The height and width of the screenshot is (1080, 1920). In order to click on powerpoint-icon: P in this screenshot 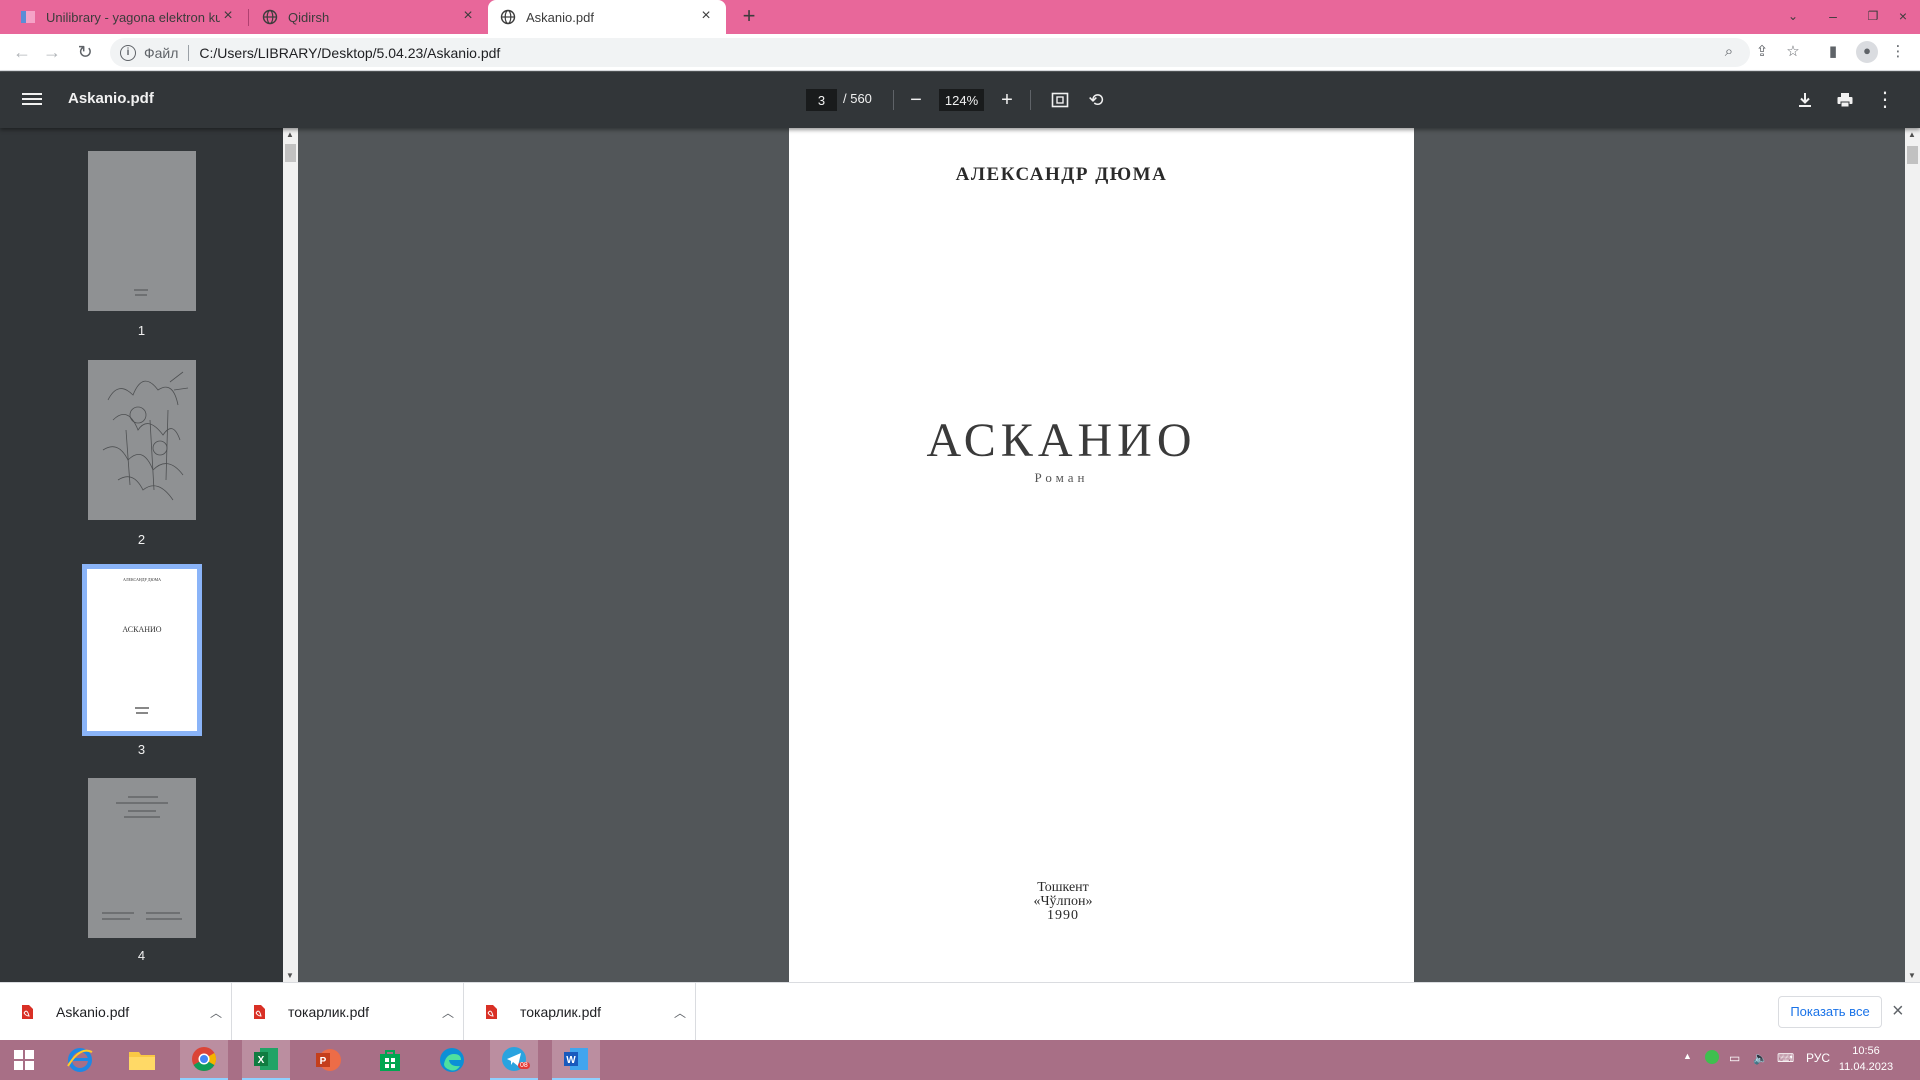, I will do `click(328, 1060)`.